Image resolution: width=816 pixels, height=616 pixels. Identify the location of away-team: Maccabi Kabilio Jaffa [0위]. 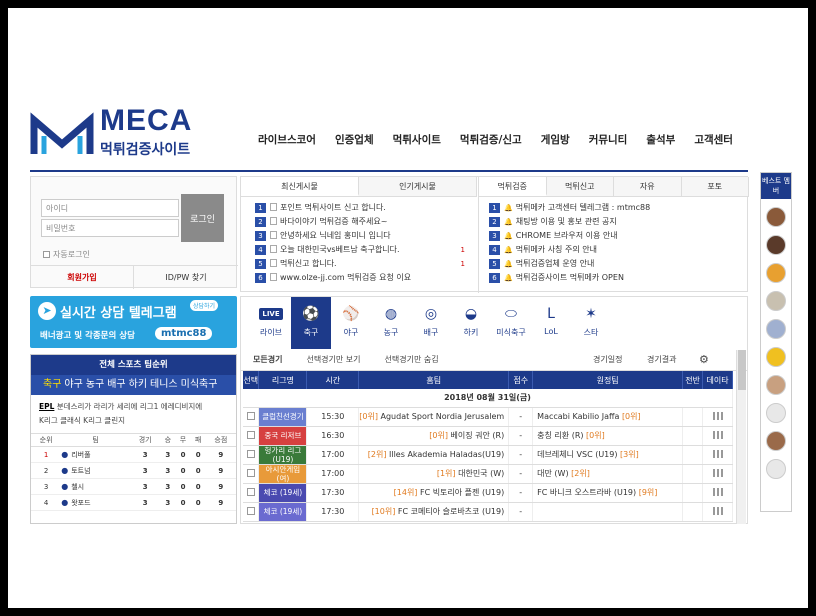
(608, 417).